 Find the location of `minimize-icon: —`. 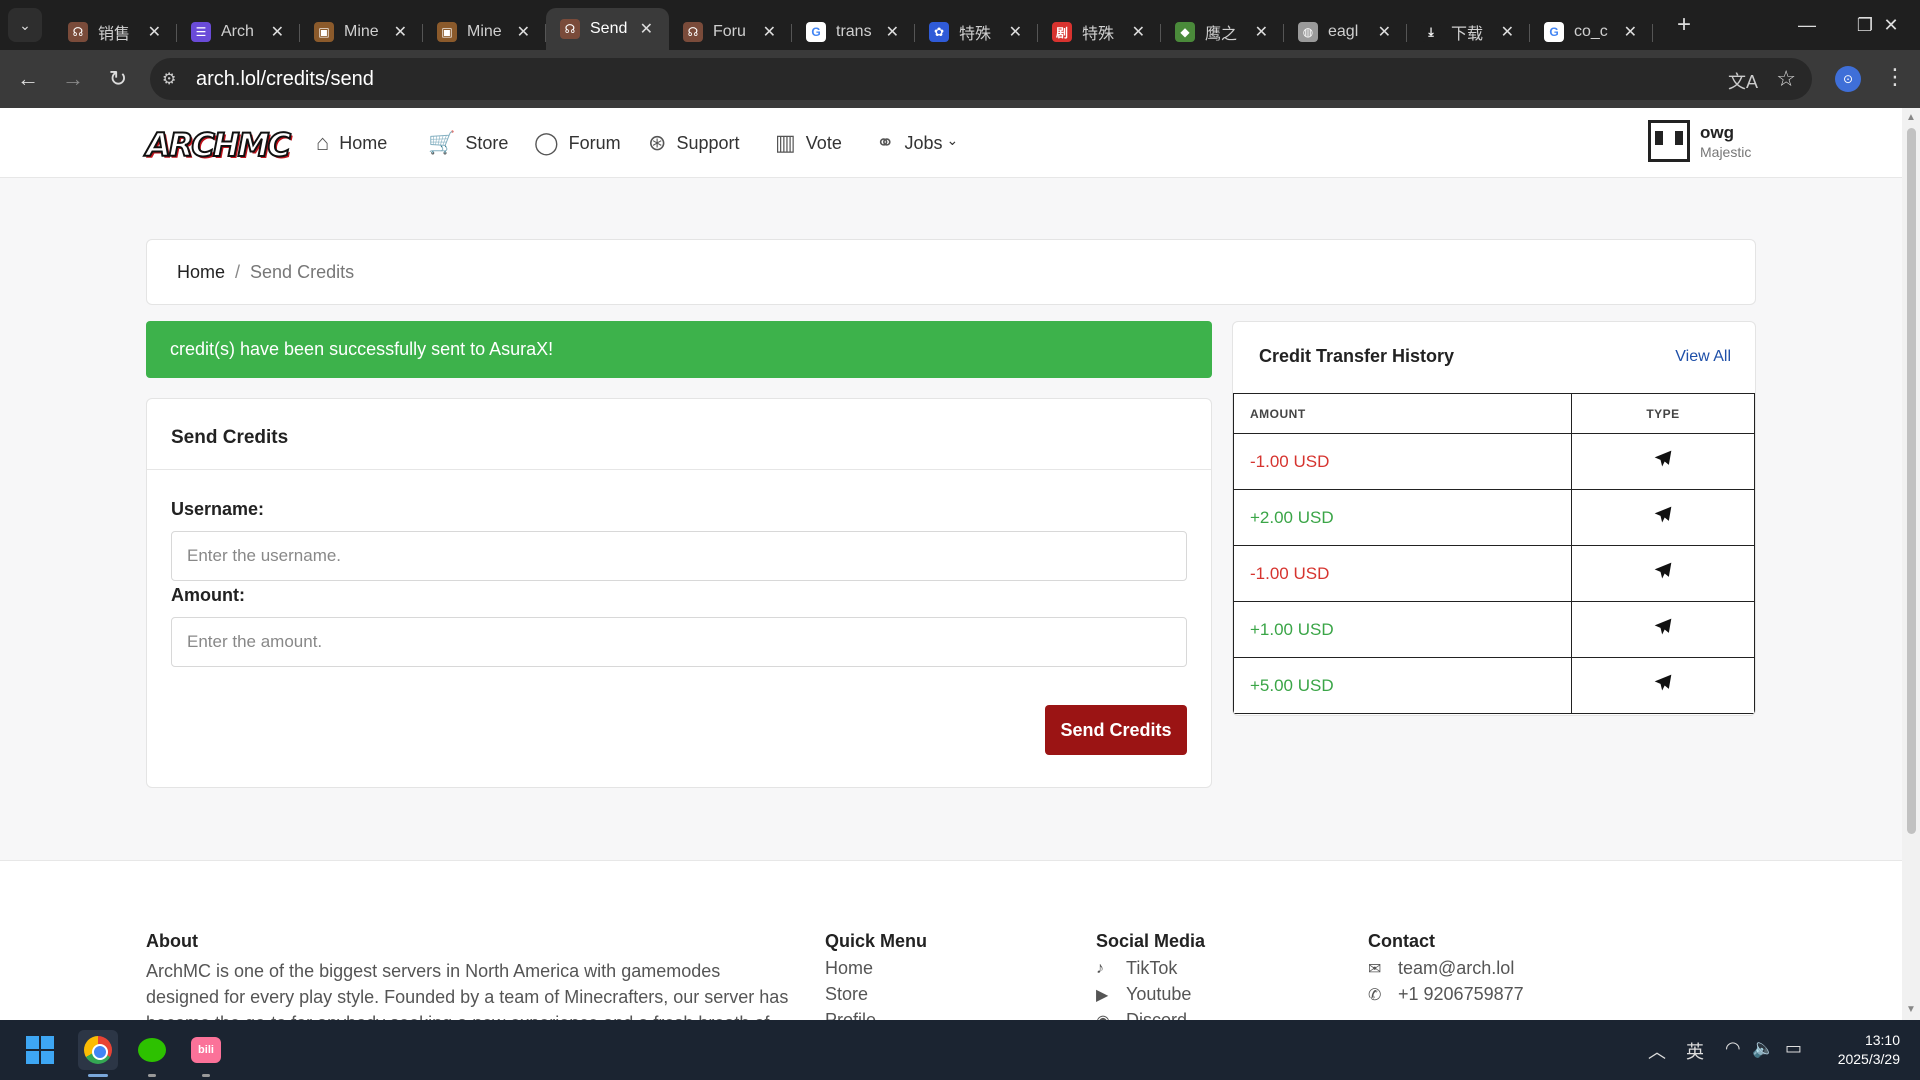

minimize-icon: — is located at coordinates (1807, 25).